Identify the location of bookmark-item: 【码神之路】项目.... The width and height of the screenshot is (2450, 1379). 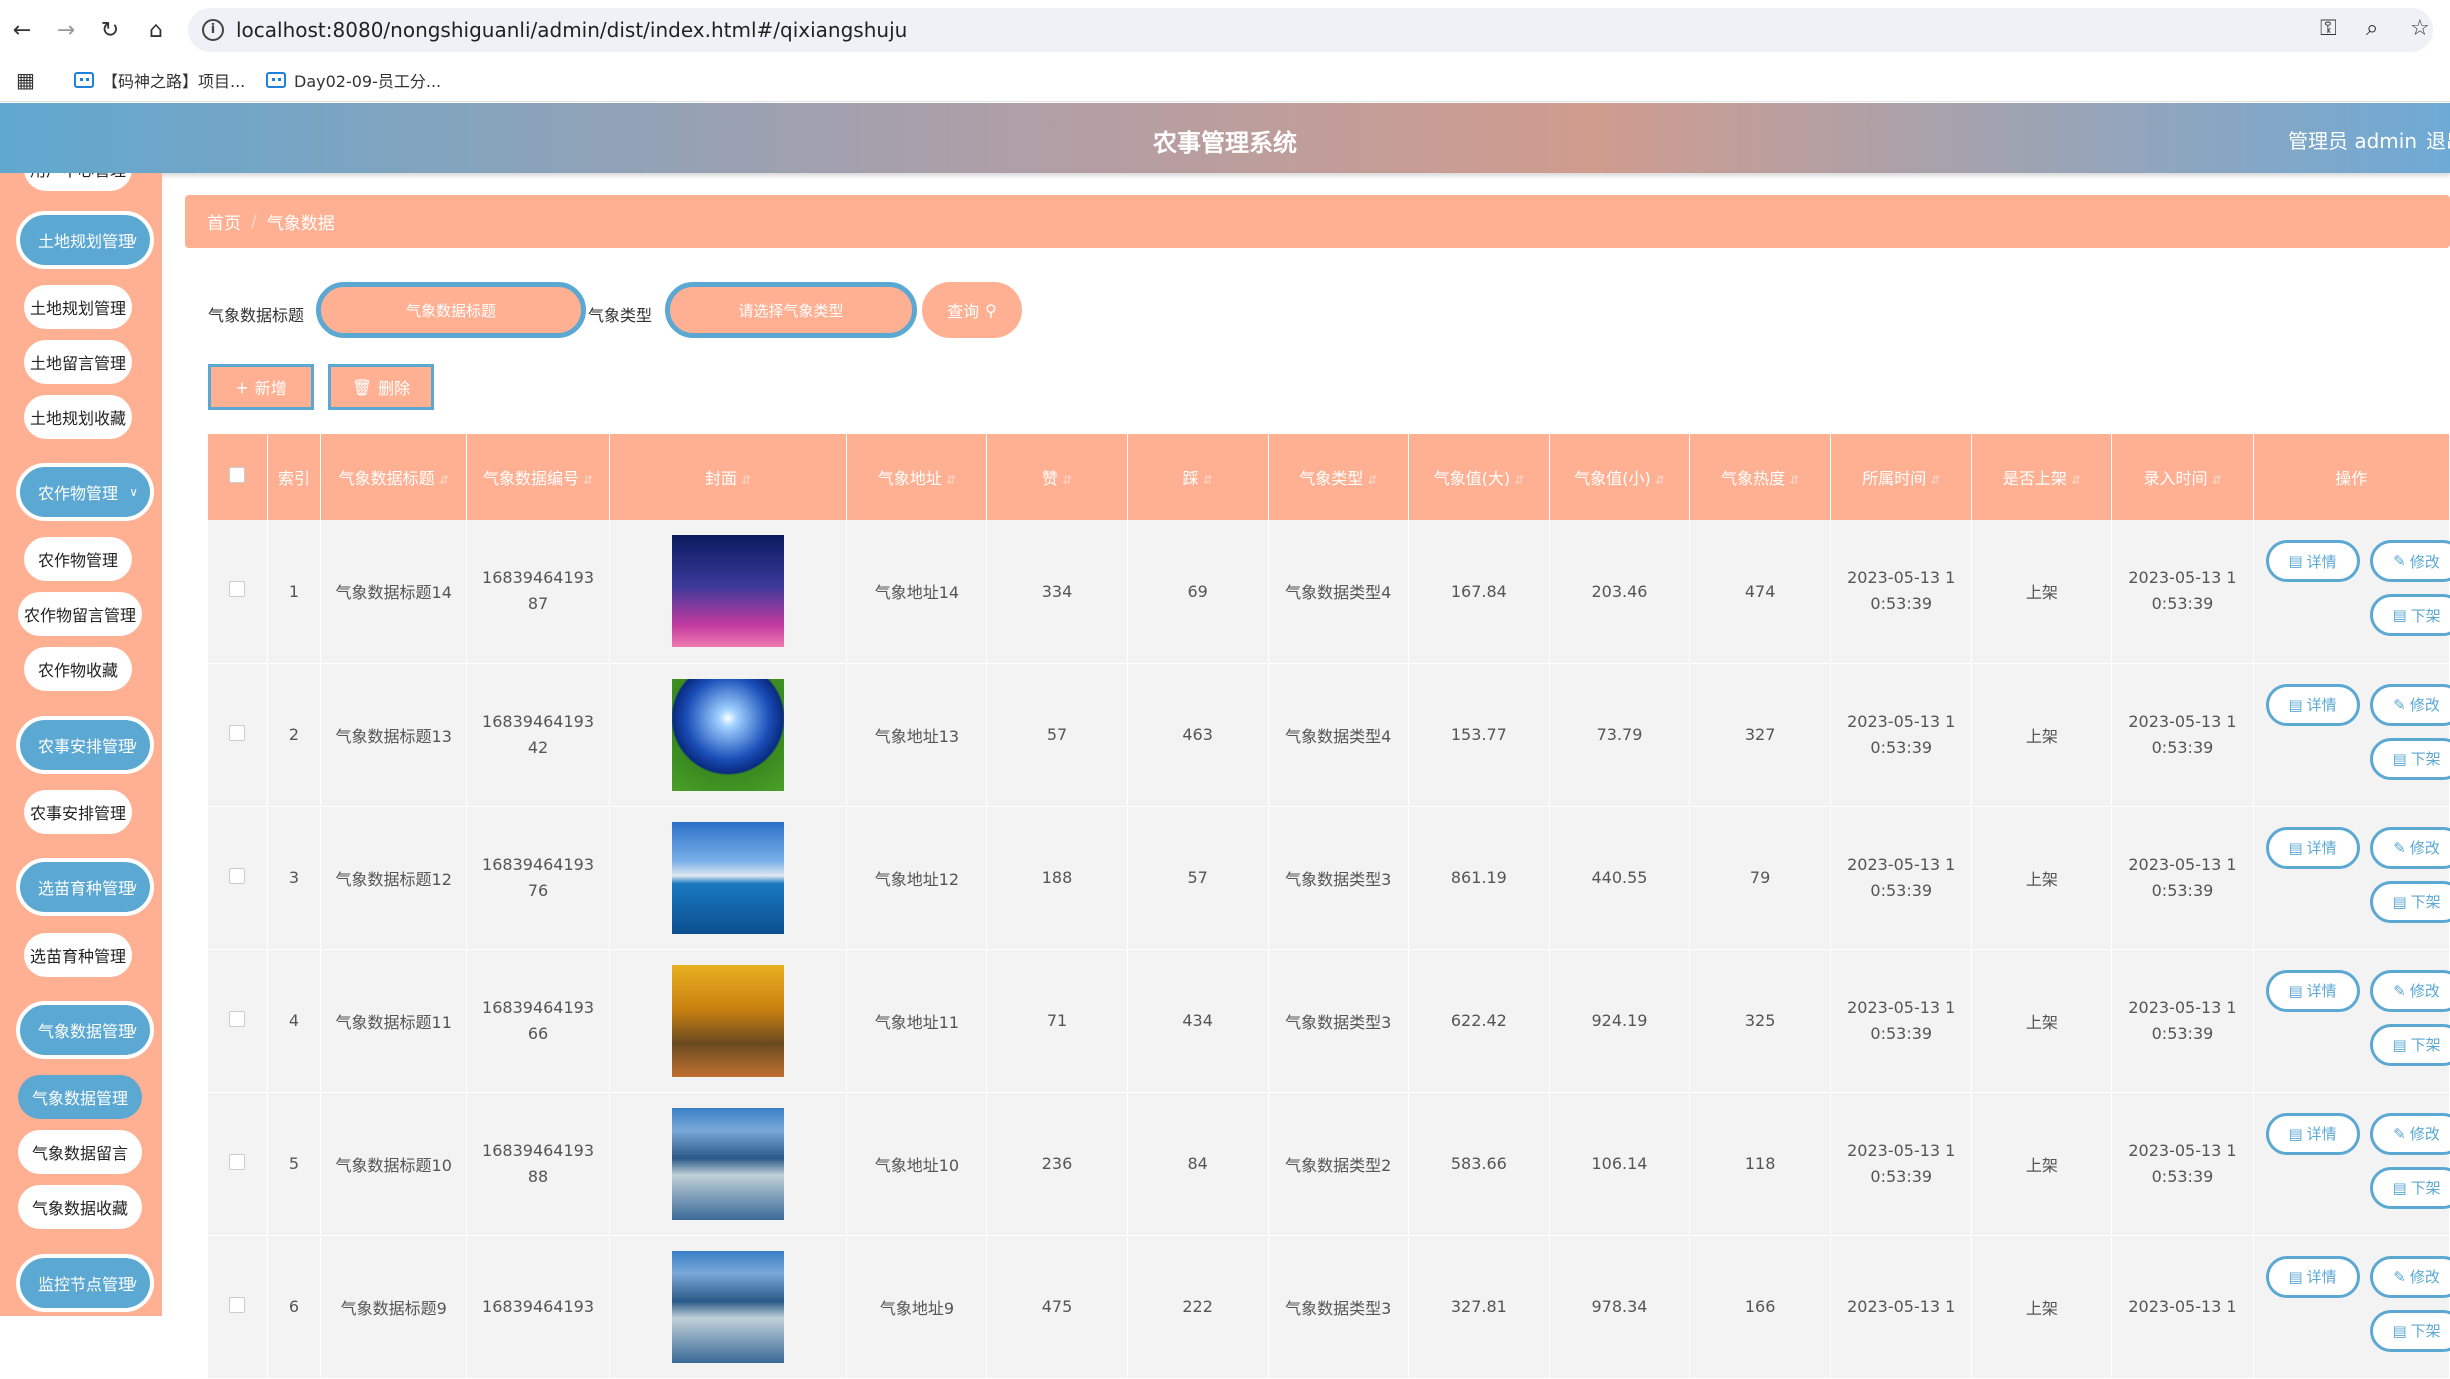
(159, 80).